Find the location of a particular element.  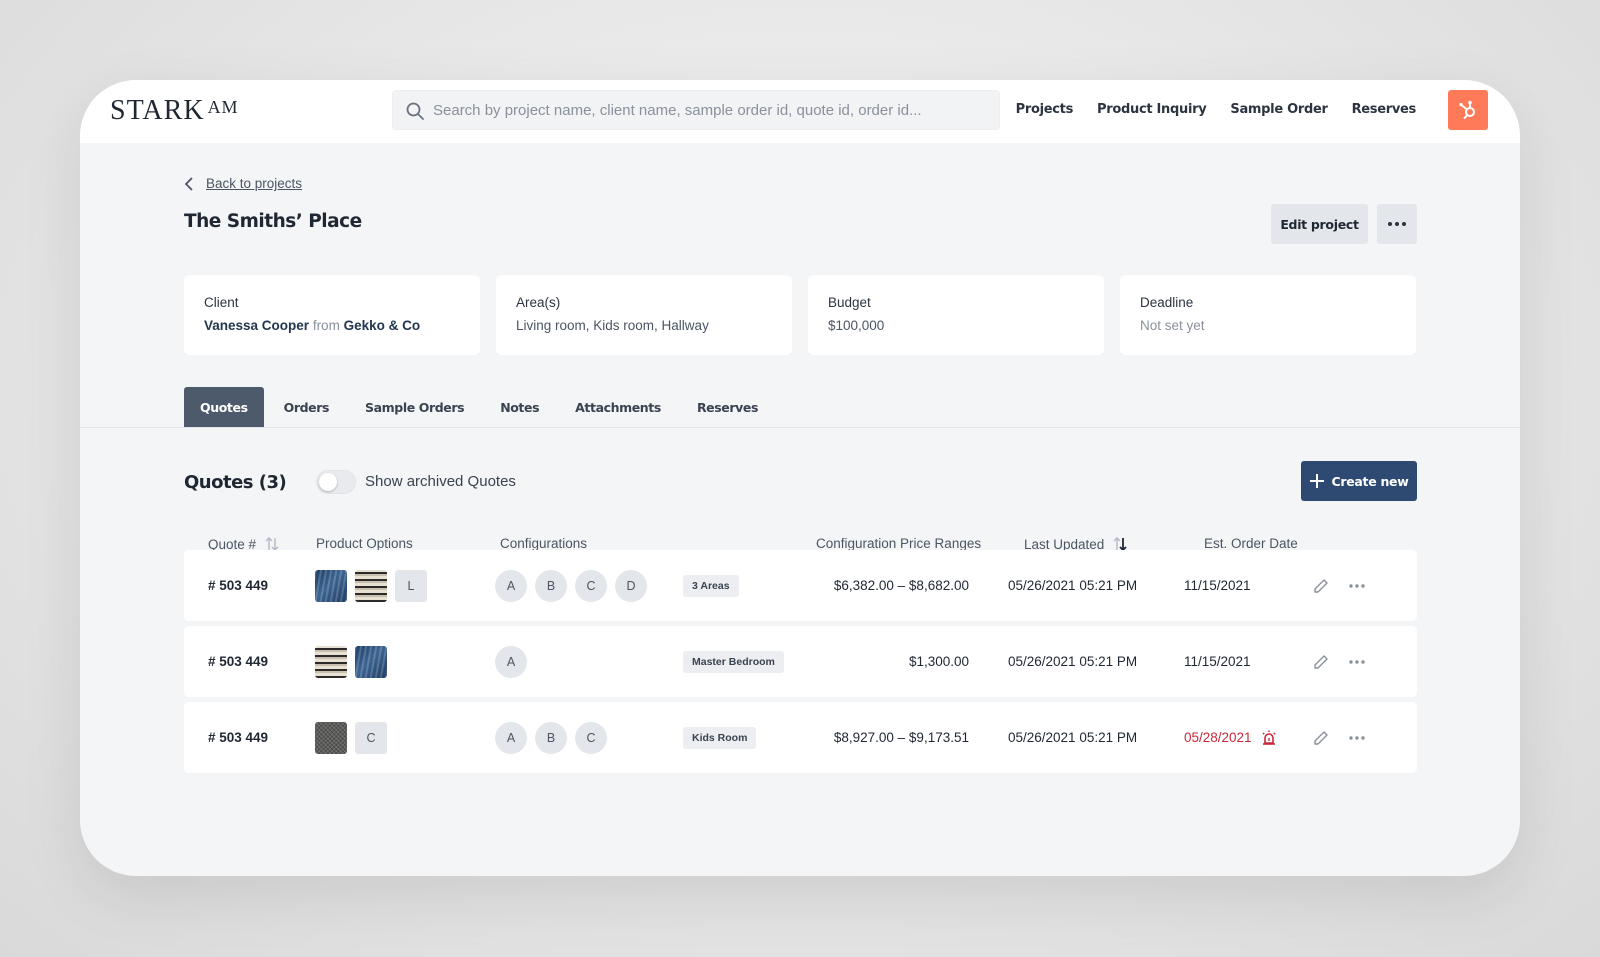

area-tag: Master Bedroom is located at coordinates (733, 661).